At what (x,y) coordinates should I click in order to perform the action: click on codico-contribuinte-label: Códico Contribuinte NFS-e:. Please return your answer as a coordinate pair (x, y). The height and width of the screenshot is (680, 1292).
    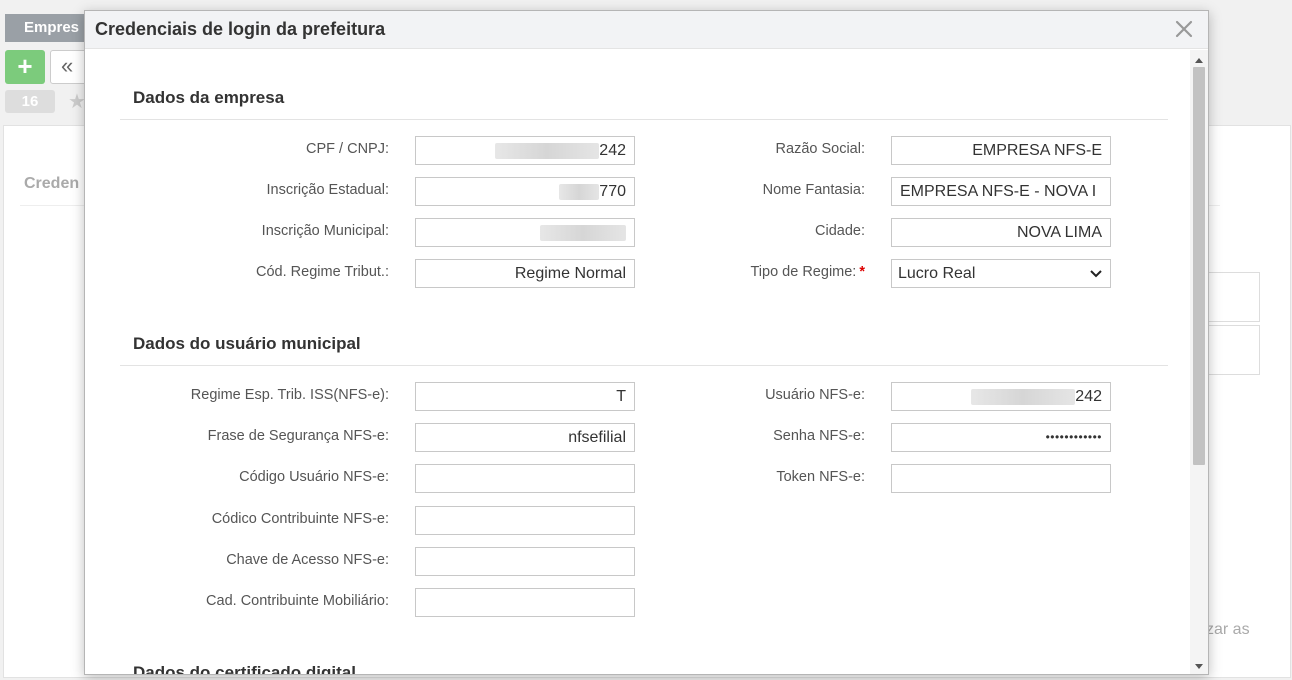
    Looking at the image, I should click on (300, 519).